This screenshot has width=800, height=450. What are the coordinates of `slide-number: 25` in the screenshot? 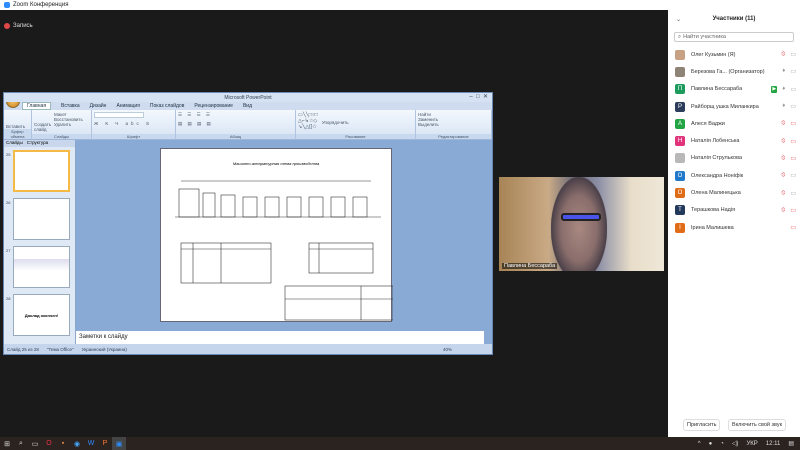 It's located at (8, 154).